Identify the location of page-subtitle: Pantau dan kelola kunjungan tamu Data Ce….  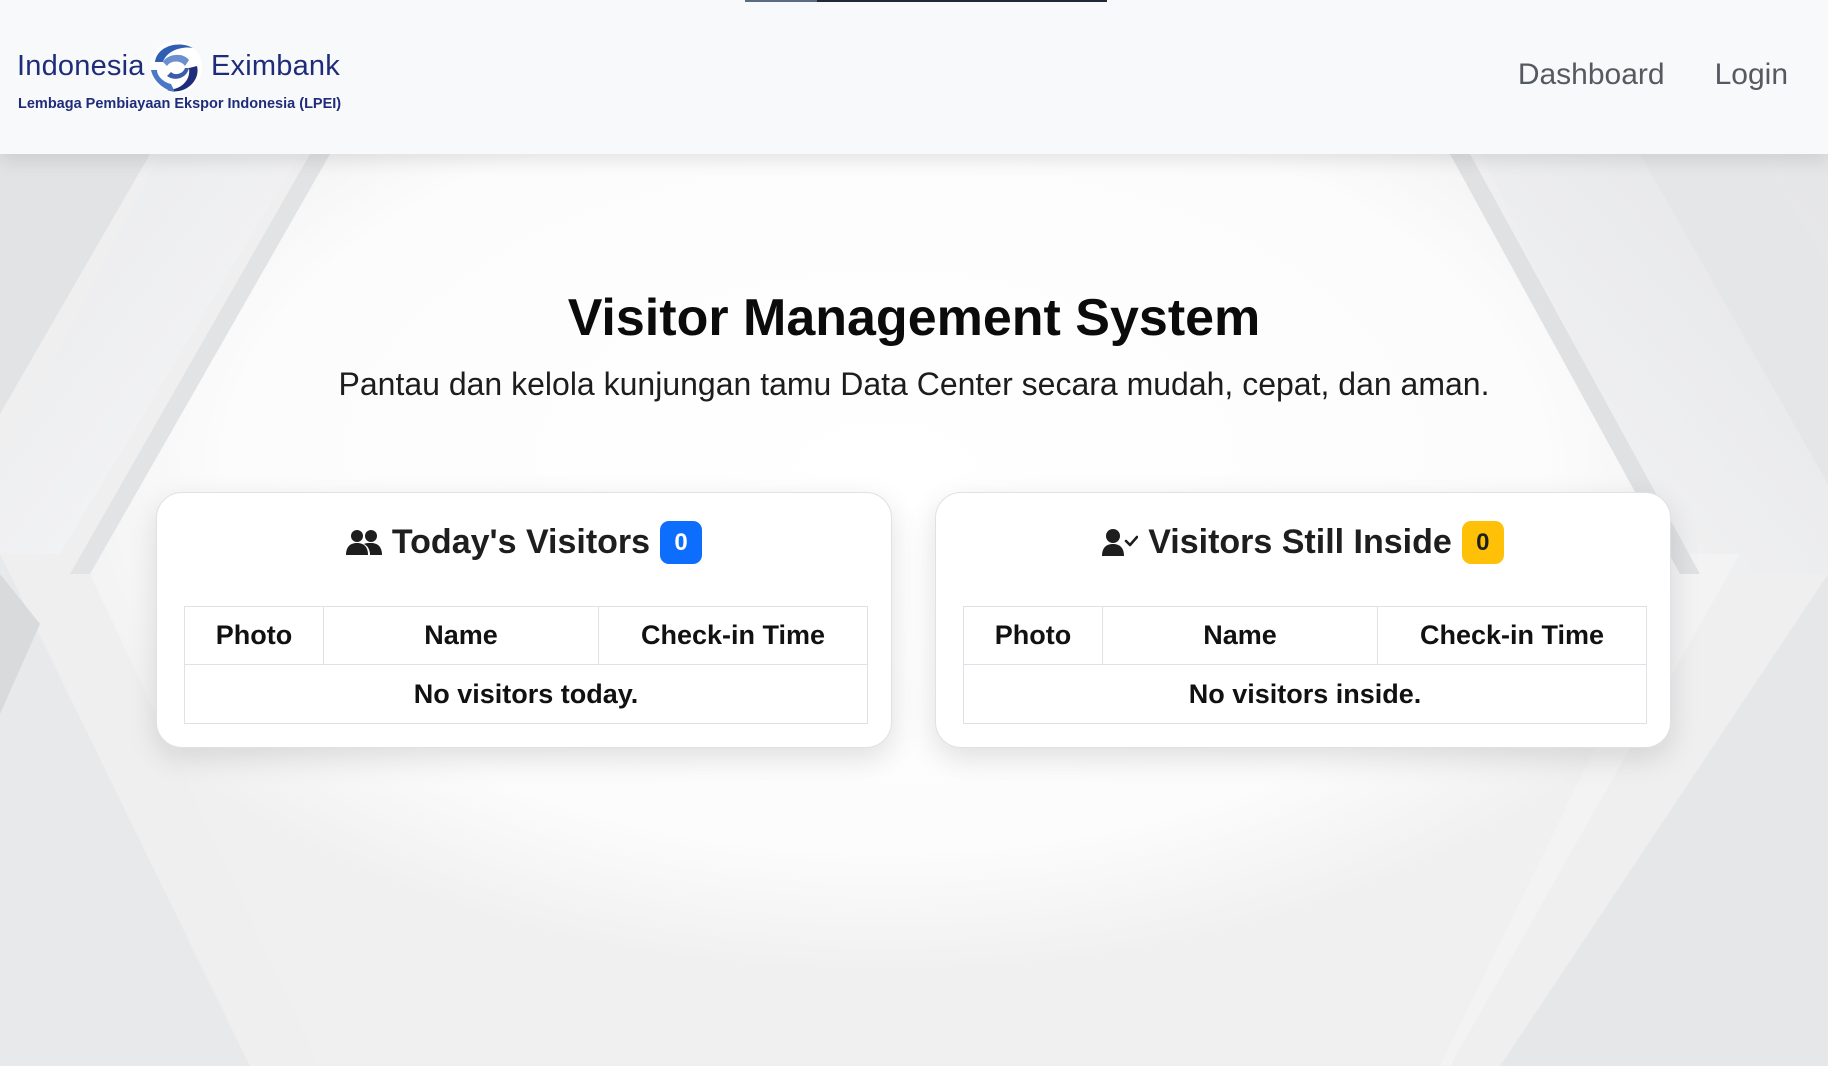
(914, 384).